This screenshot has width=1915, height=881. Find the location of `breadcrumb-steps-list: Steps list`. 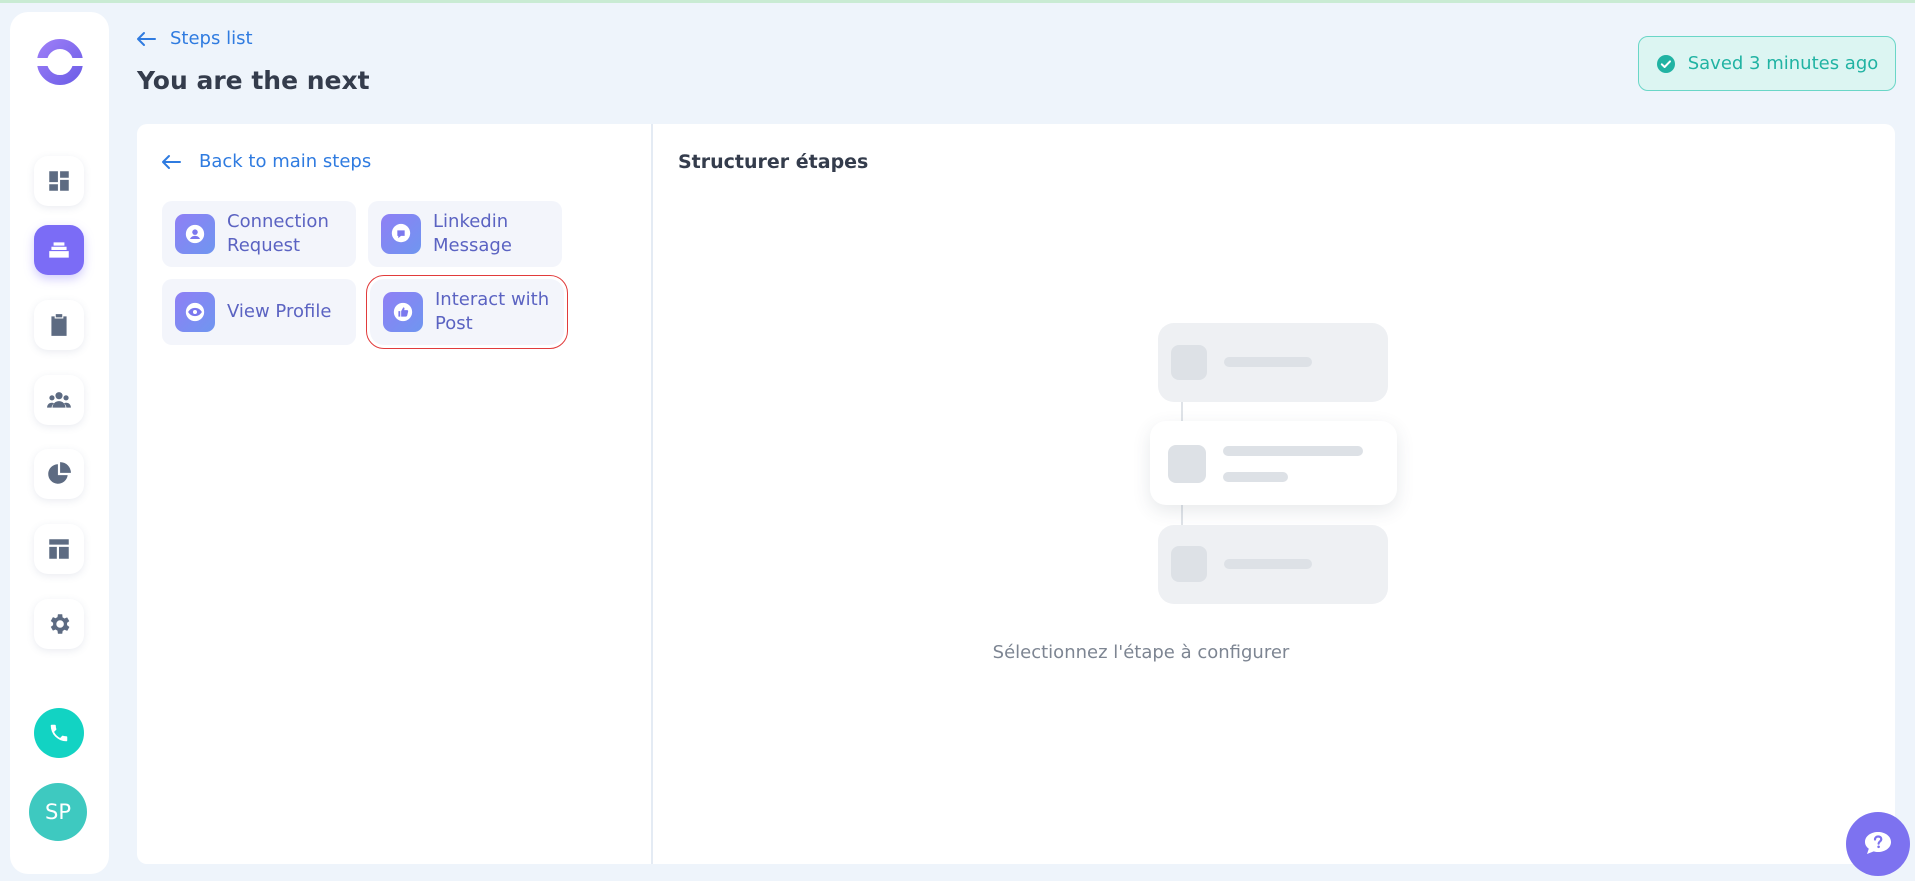

breadcrumb-steps-list: Steps list is located at coordinates (194, 38).